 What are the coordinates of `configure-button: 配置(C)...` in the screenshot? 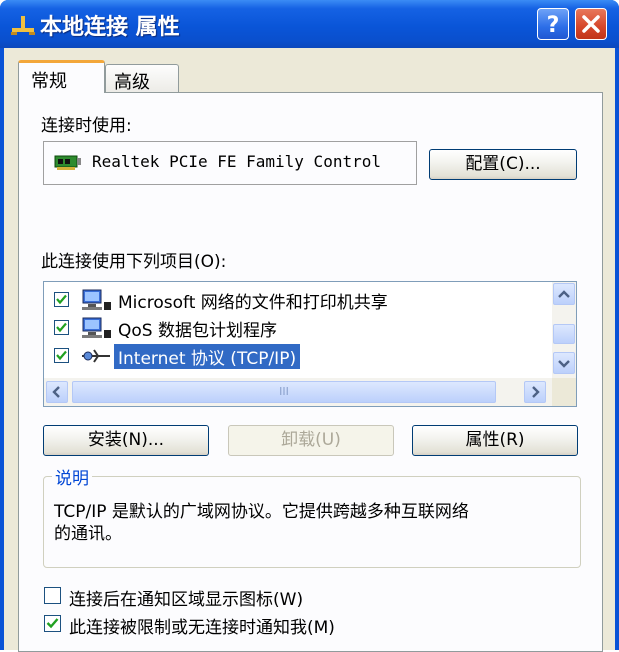 It's located at (503, 164).